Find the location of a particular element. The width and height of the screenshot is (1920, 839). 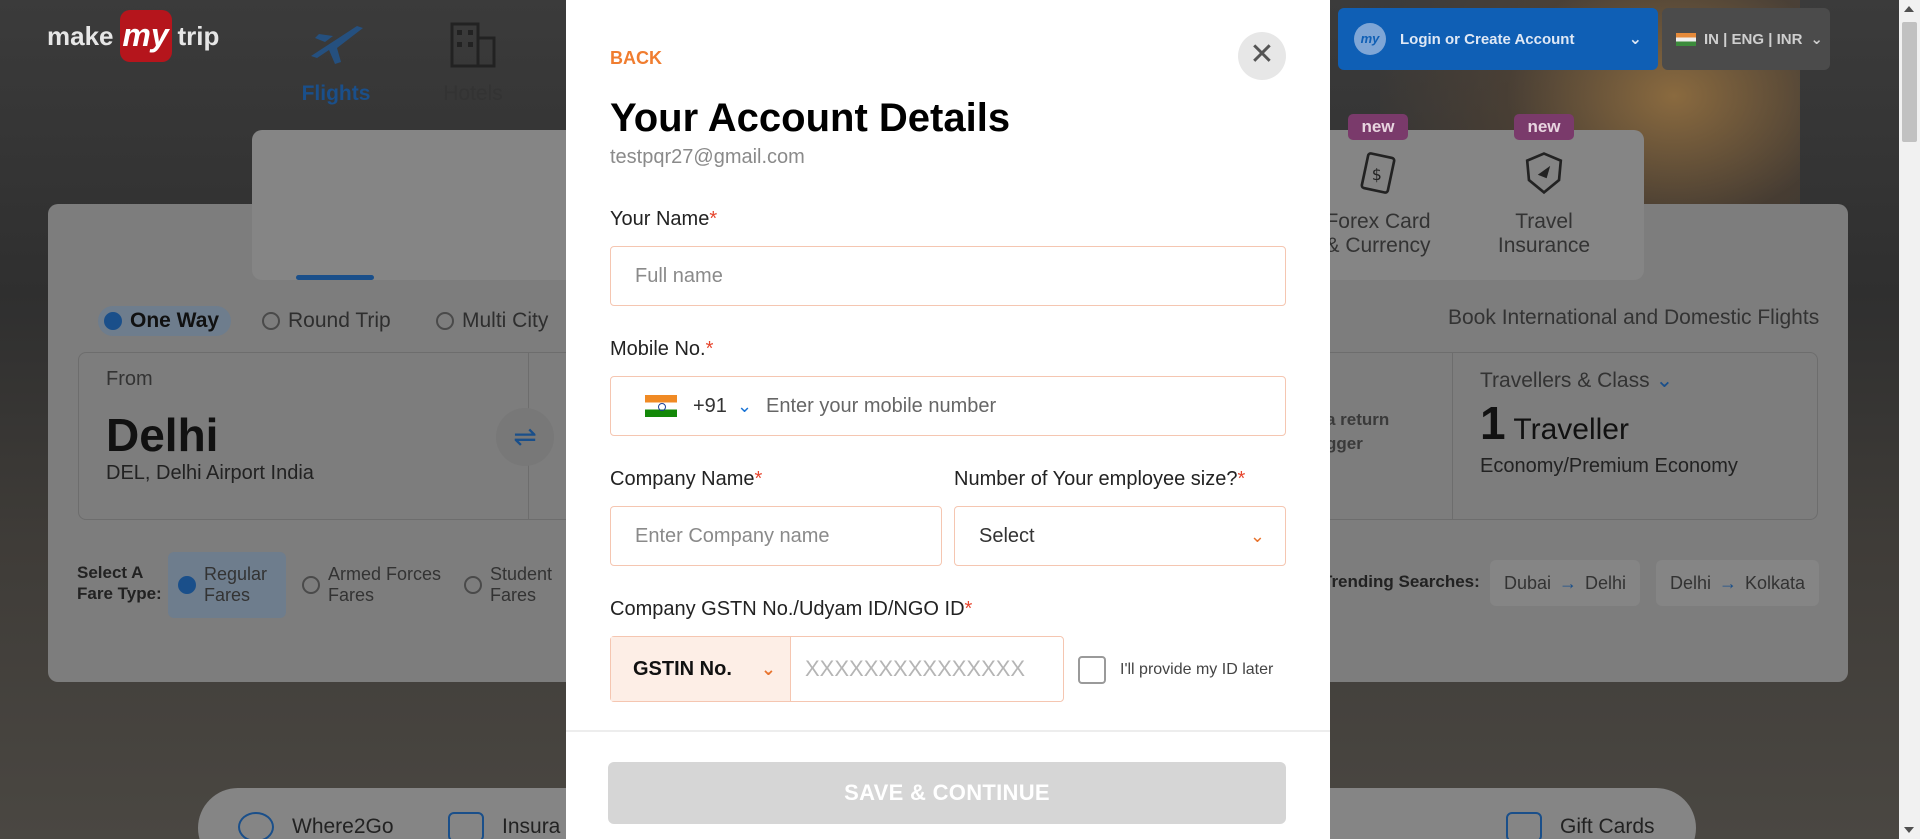

trending-chip: Dubai → Delhi is located at coordinates (1565, 583).